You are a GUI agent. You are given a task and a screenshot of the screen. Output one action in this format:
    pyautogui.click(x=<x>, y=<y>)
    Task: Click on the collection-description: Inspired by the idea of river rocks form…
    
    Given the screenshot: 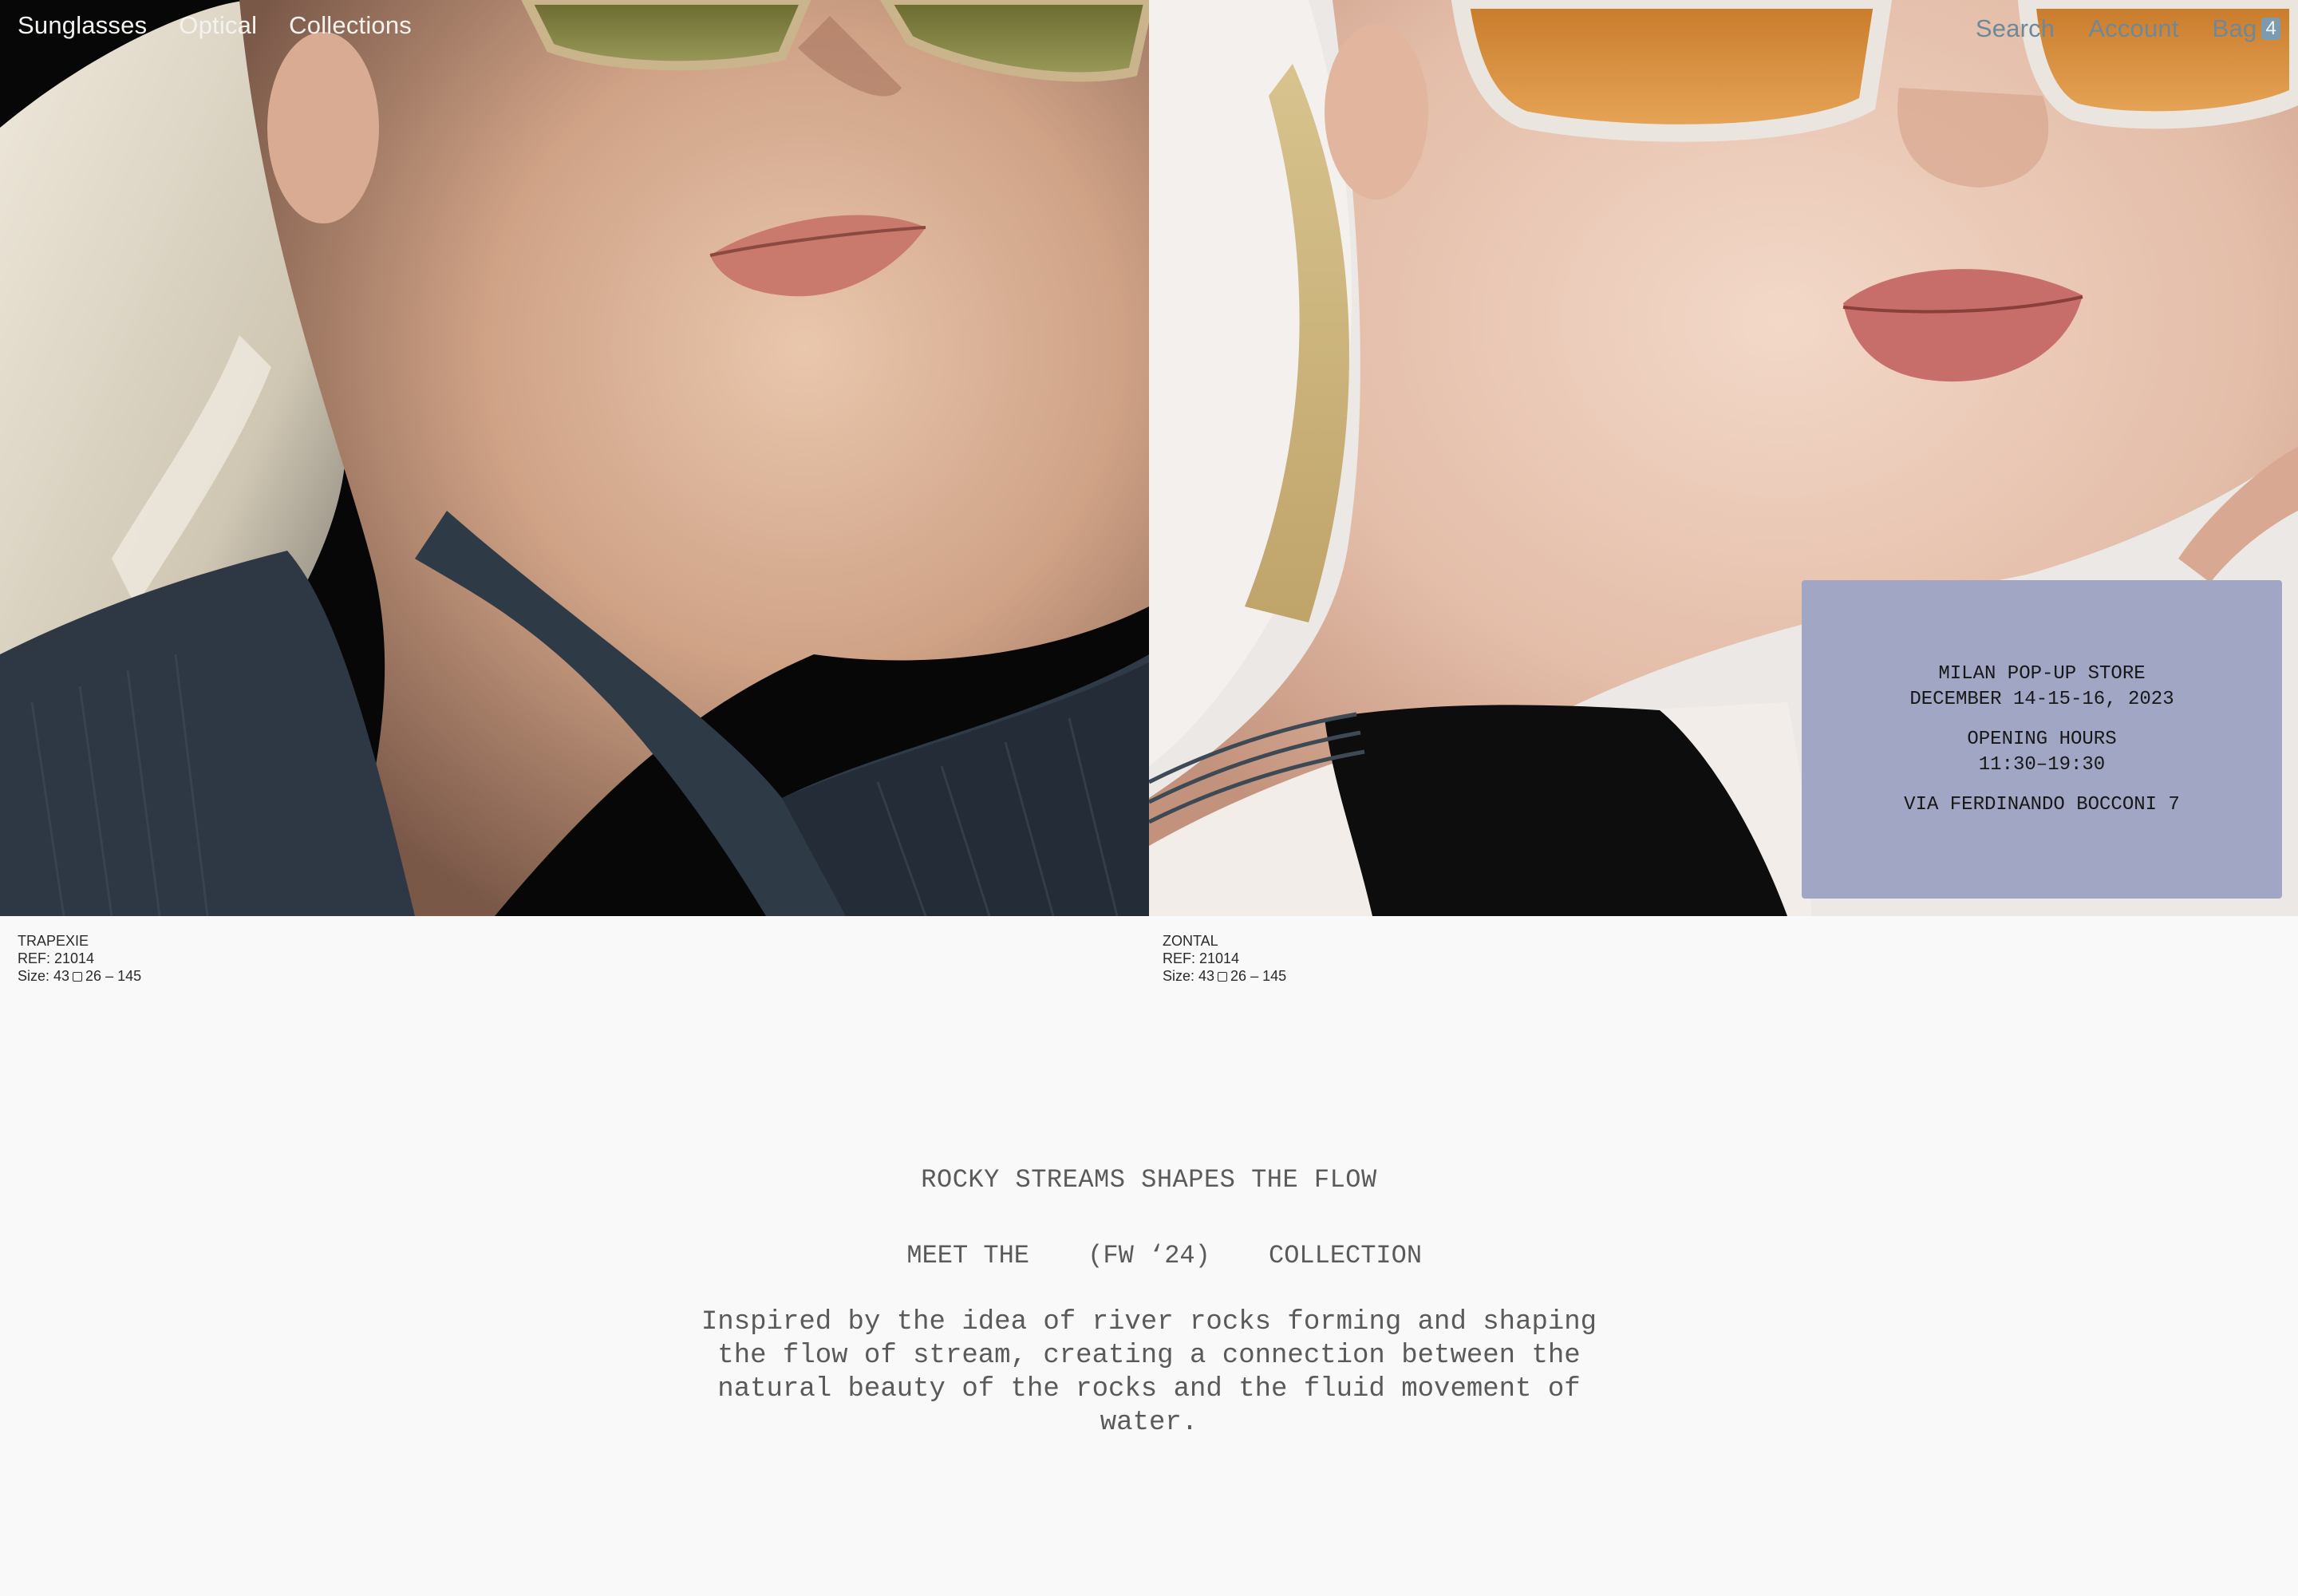 What is the action you would take?
    pyautogui.click(x=1149, y=1372)
    